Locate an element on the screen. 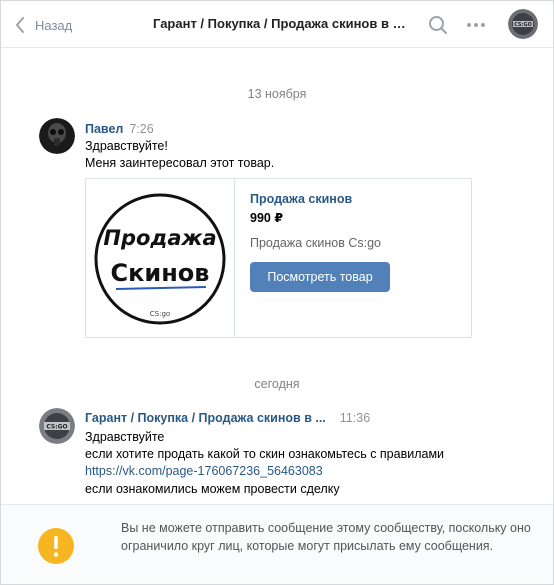 This screenshot has width=554, height=585. message-header: Павел 7:26 is located at coordinates (119, 129).